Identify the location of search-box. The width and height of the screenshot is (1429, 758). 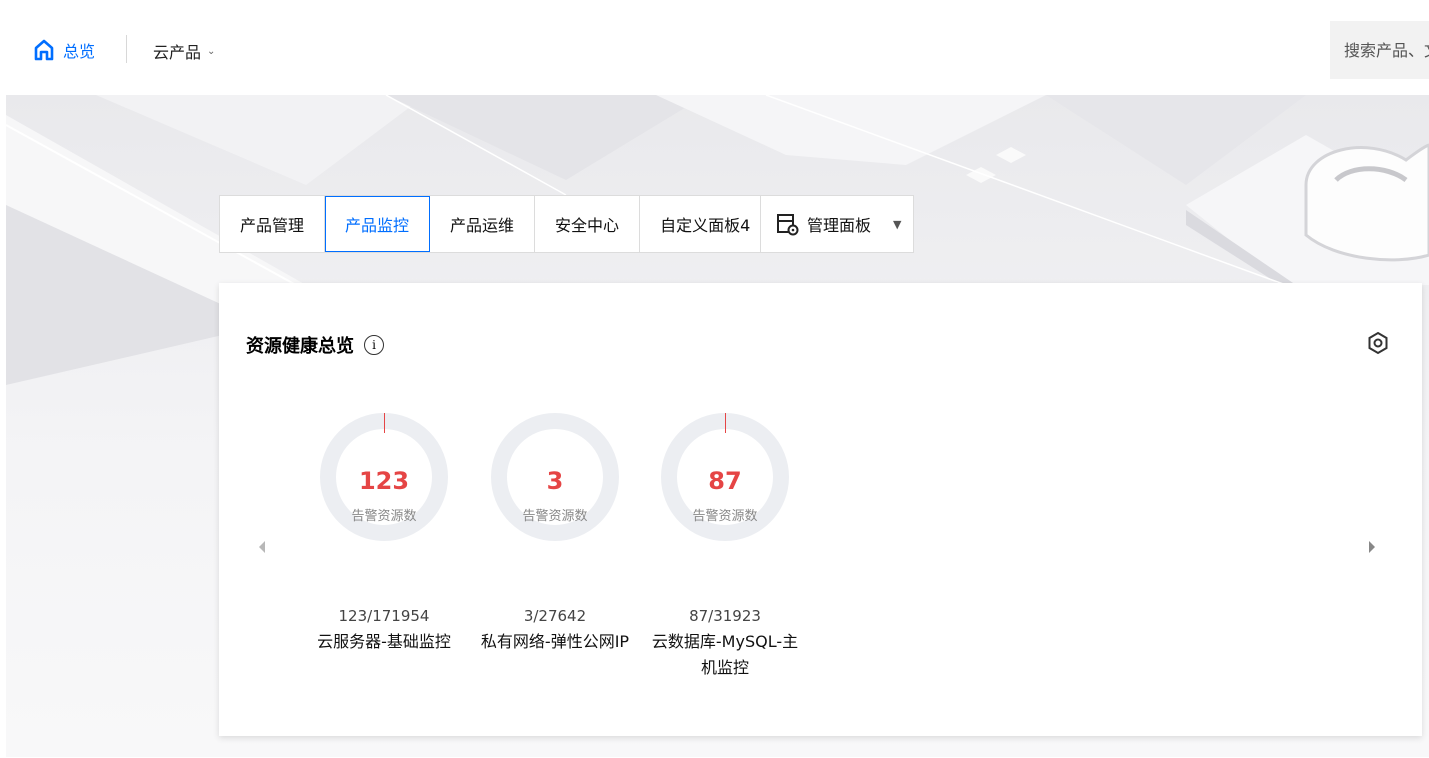
(1379, 50).